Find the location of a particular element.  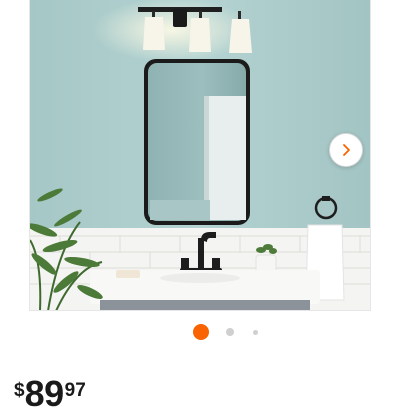

product-price: $8997 is located at coordinates (50, 394).